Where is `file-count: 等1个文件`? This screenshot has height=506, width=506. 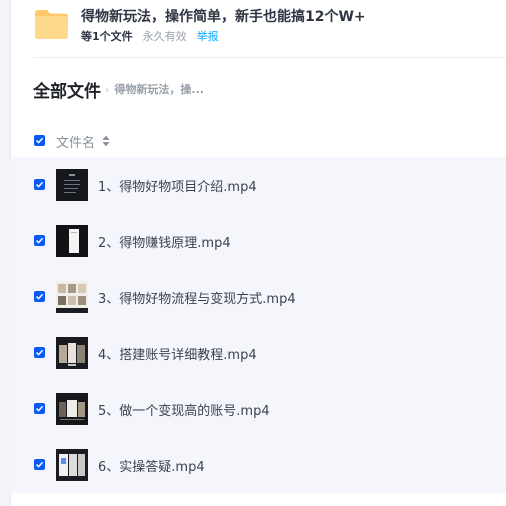 file-count: 等1个文件 is located at coordinates (107, 36).